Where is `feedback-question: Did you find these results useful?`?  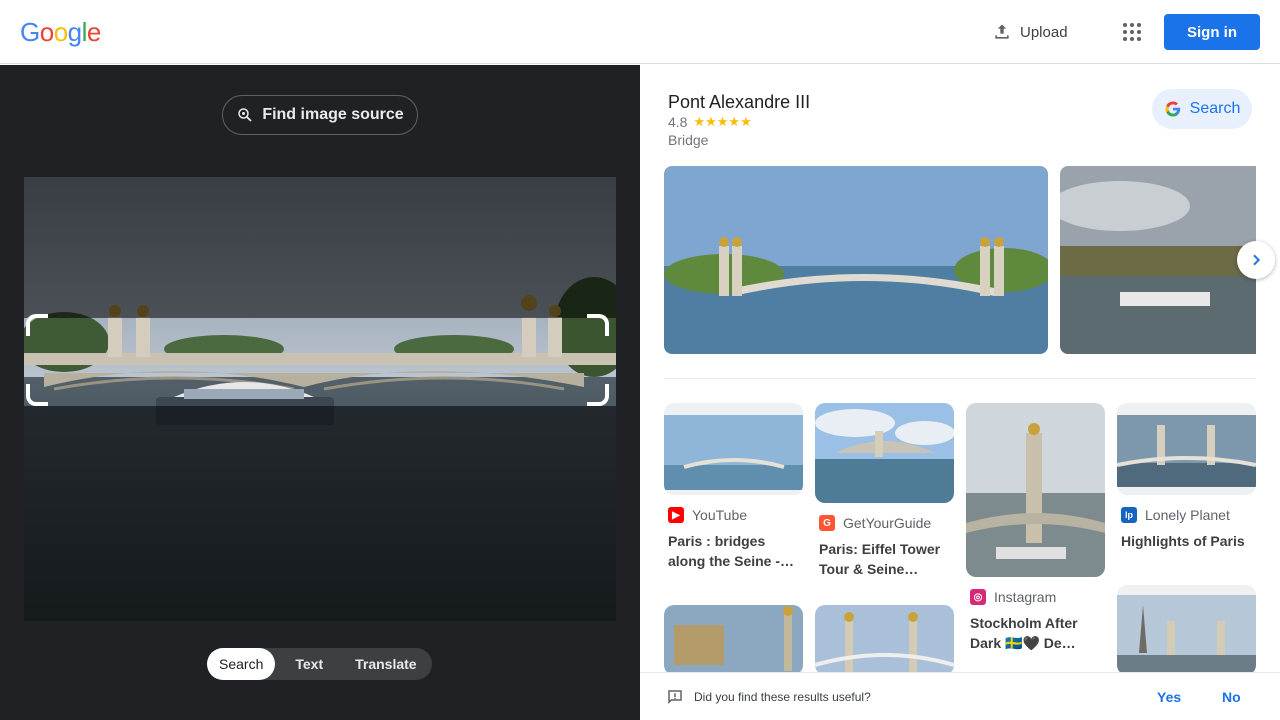 feedback-question: Did you find these results useful? is located at coordinates (782, 697).